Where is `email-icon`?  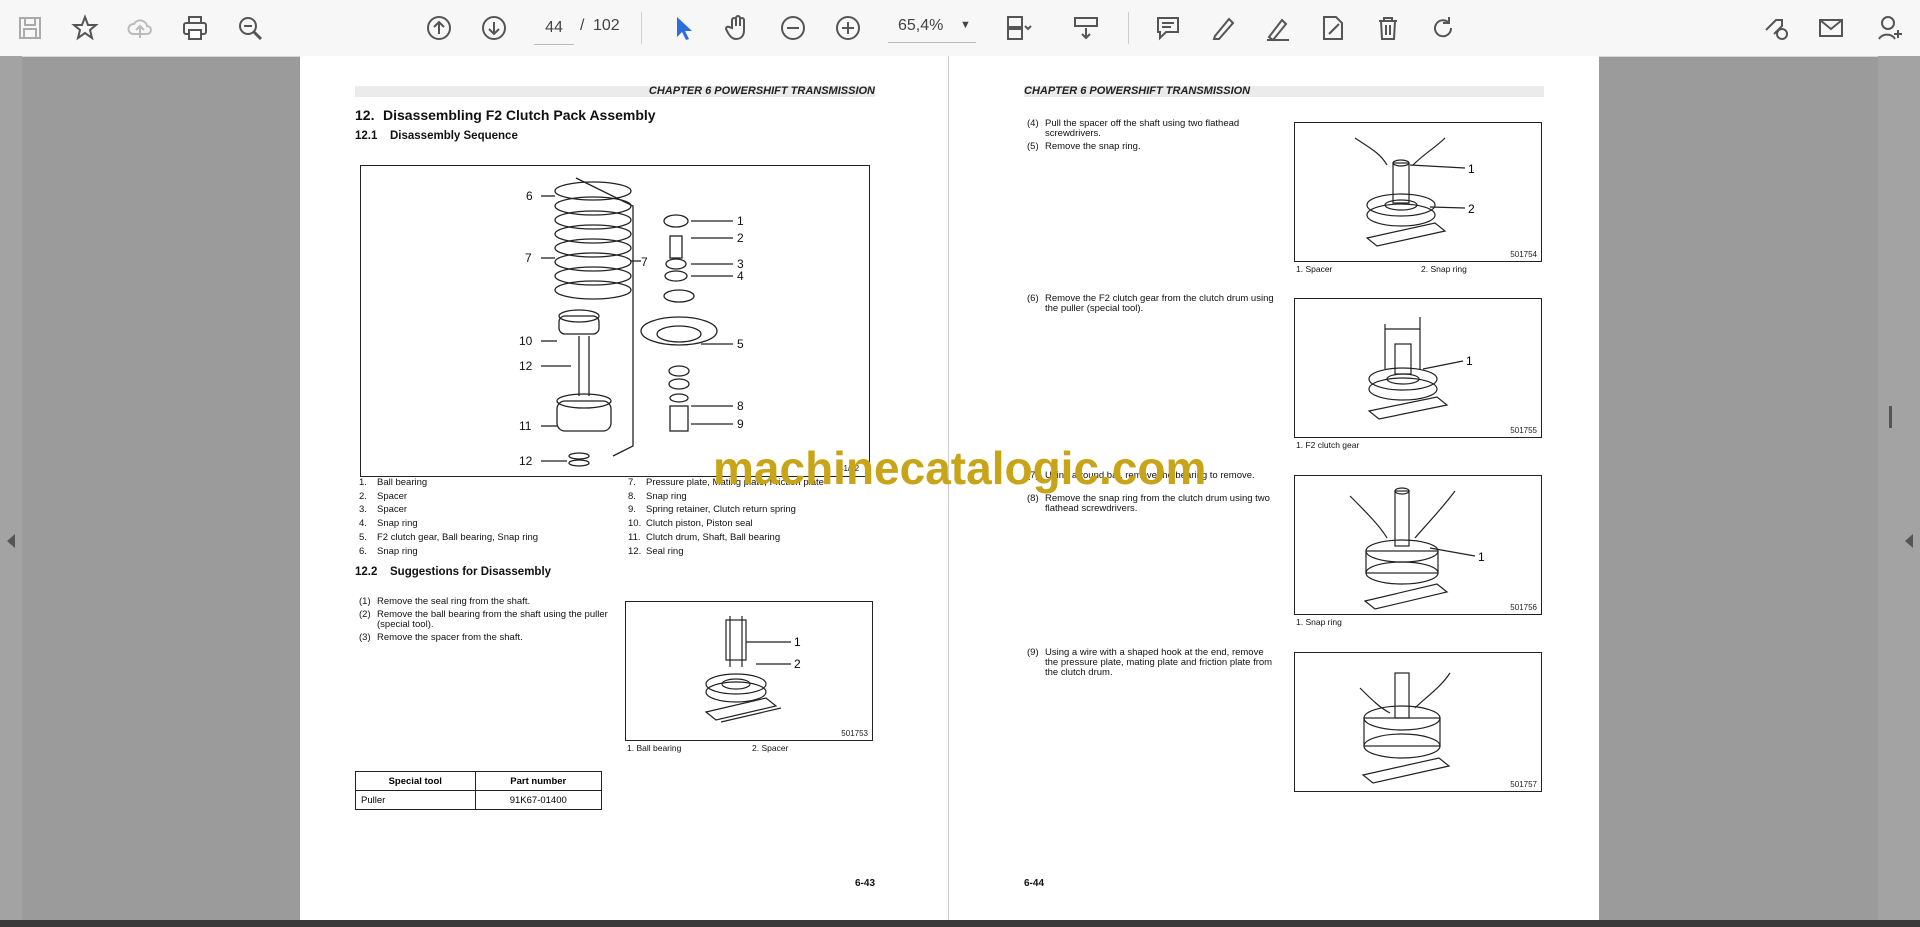 email-icon is located at coordinates (1831, 28).